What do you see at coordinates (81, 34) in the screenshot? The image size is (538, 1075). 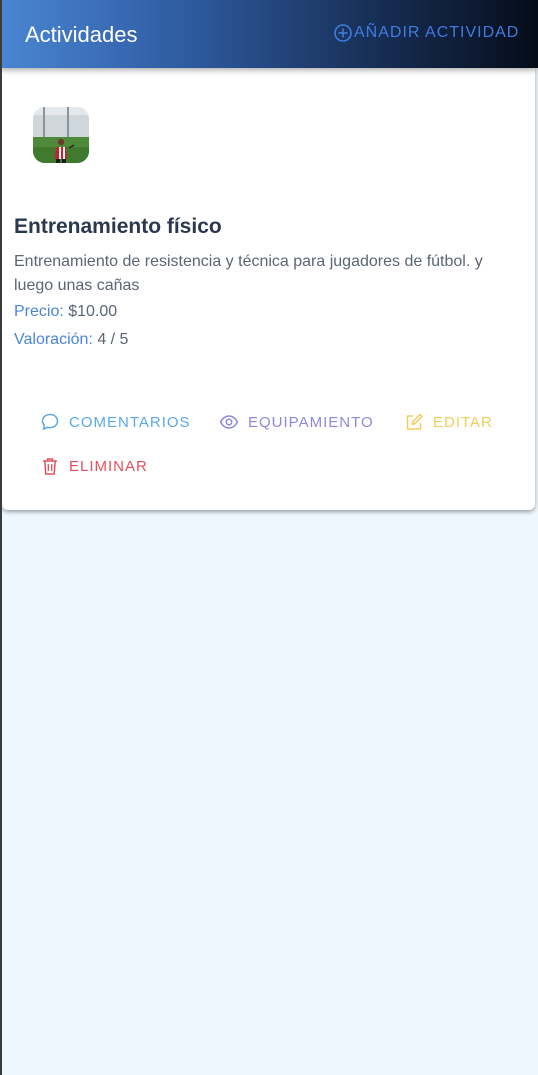 I see `page-title: Actividades` at bounding box center [81, 34].